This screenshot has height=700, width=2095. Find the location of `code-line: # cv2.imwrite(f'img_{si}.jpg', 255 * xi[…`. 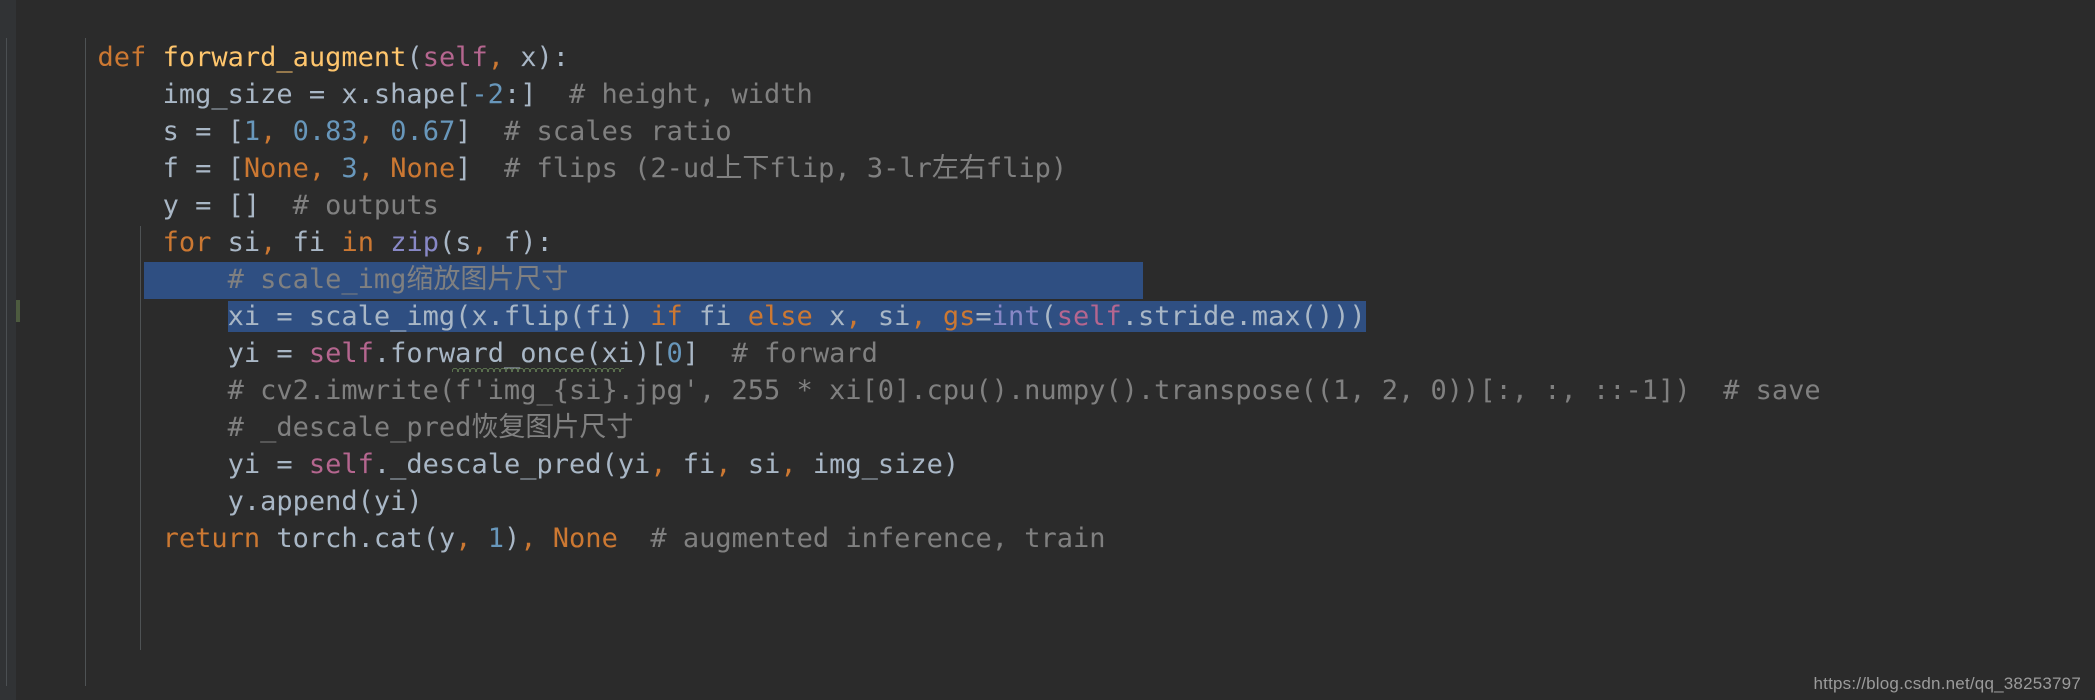

code-line: # cv2.imwrite(f'img_{si}.jpg', 255 * xi[… is located at coordinates (1047, 370).